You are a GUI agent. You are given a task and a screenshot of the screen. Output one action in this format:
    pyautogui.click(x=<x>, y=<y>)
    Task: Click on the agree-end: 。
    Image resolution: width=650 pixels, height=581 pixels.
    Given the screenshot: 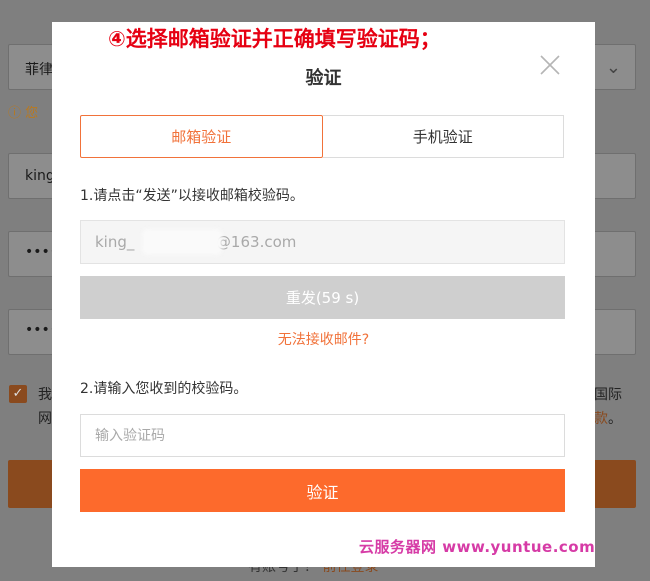 What is the action you would take?
    pyautogui.click(x=615, y=419)
    